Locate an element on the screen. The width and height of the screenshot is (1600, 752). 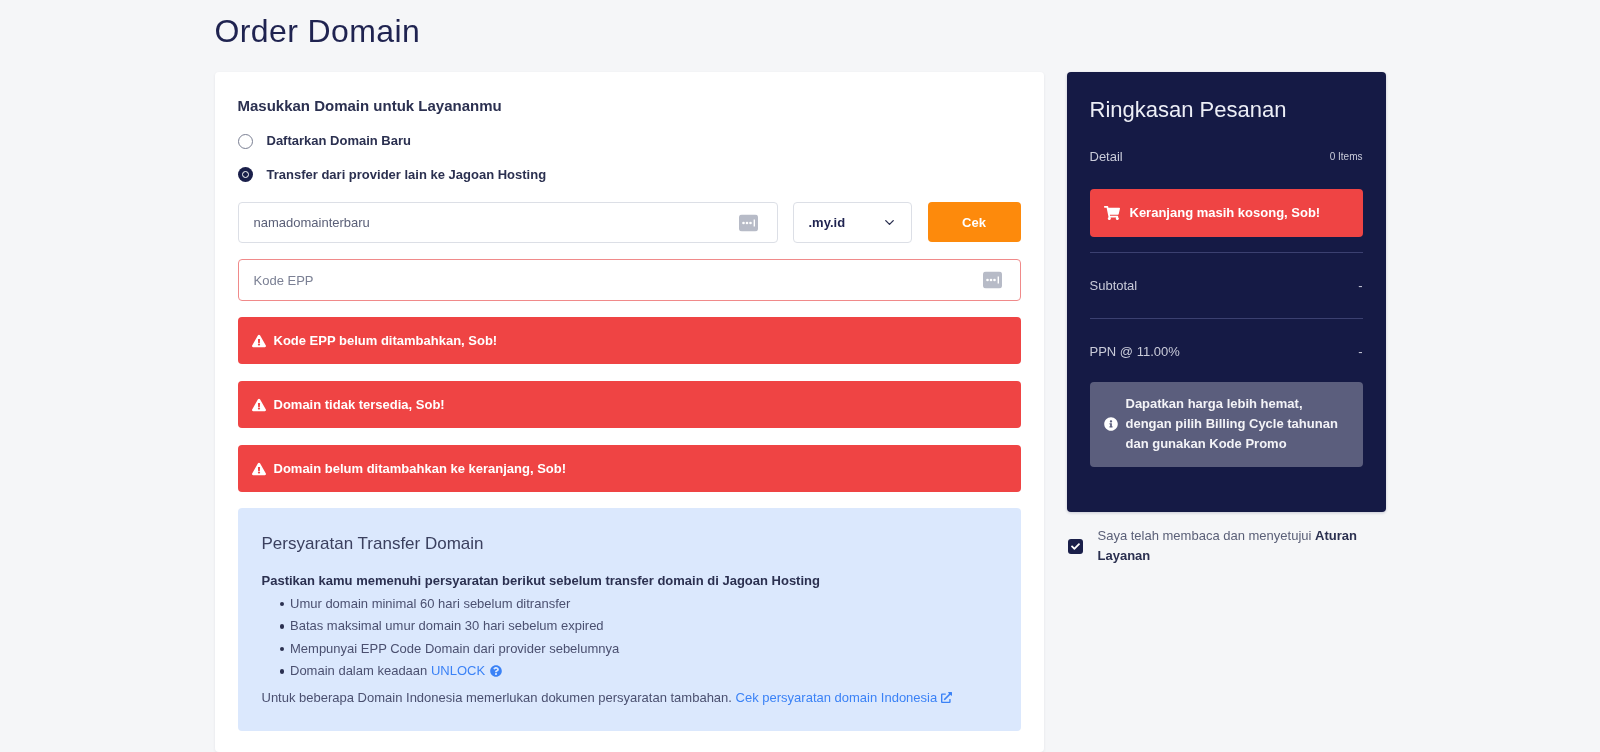
summary-label: PPN @ 11.00% is located at coordinates (1134, 351).